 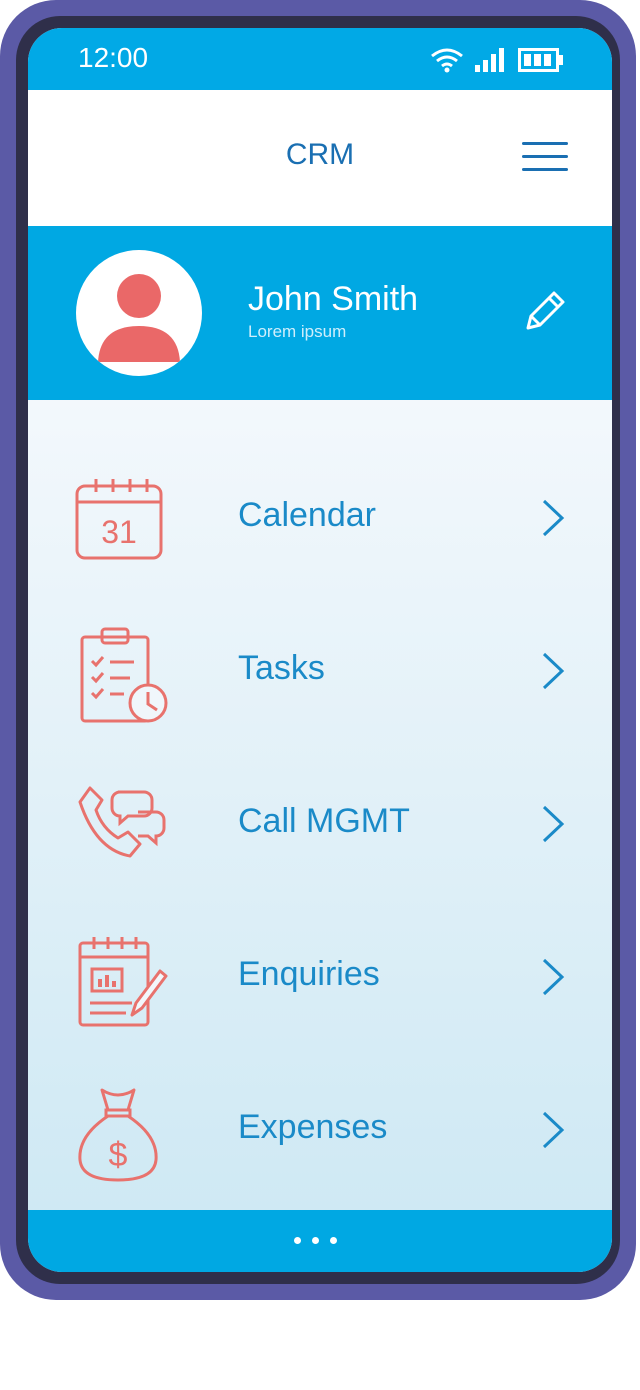 I want to click on menu-item-label: Enquiries, so click(x=309, y=974).